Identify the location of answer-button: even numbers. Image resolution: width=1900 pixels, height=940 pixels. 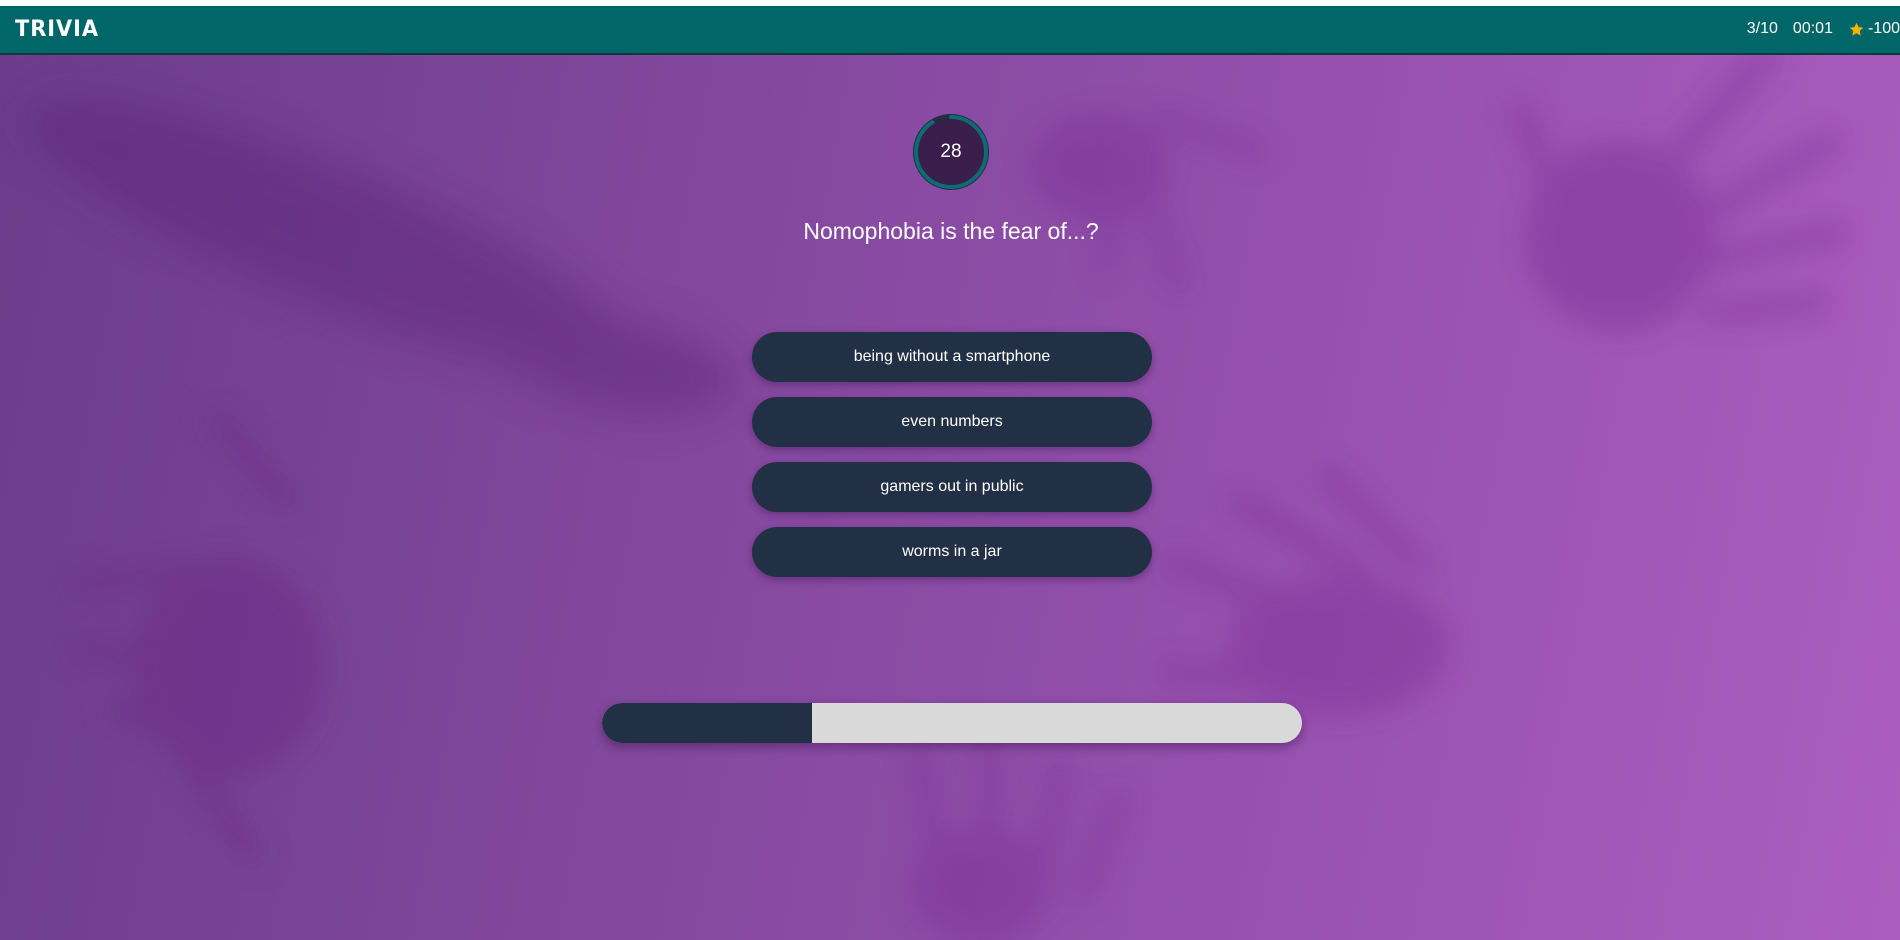
(952, 422).